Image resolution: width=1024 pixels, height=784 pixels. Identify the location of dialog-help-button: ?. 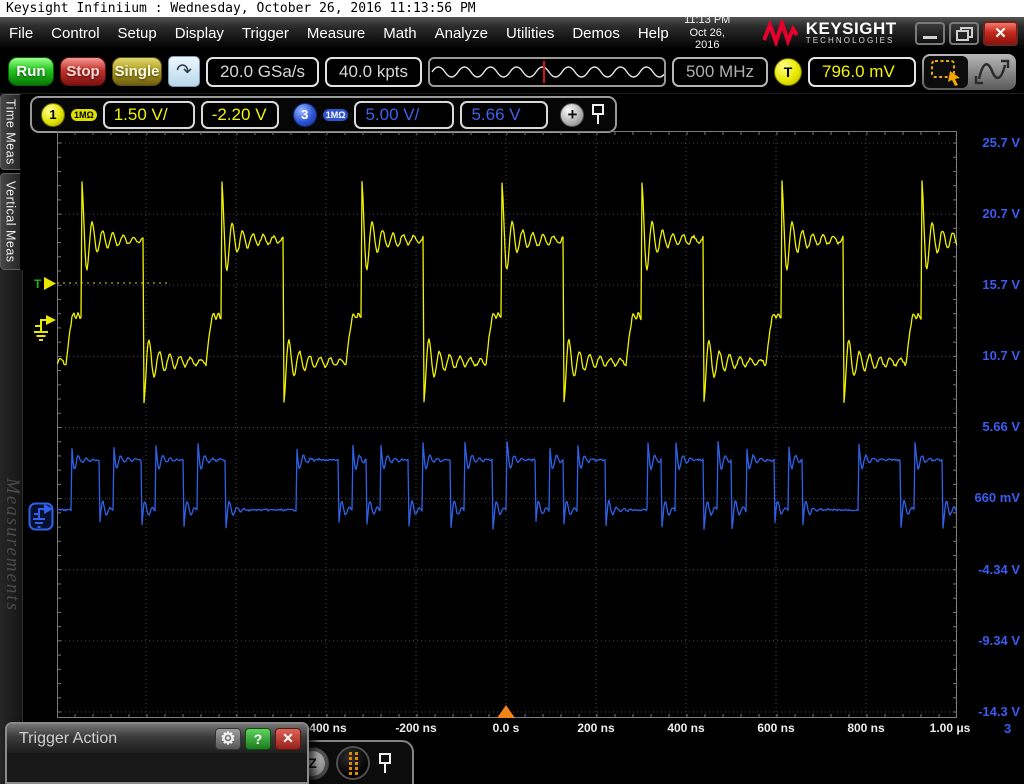
(258, 738).